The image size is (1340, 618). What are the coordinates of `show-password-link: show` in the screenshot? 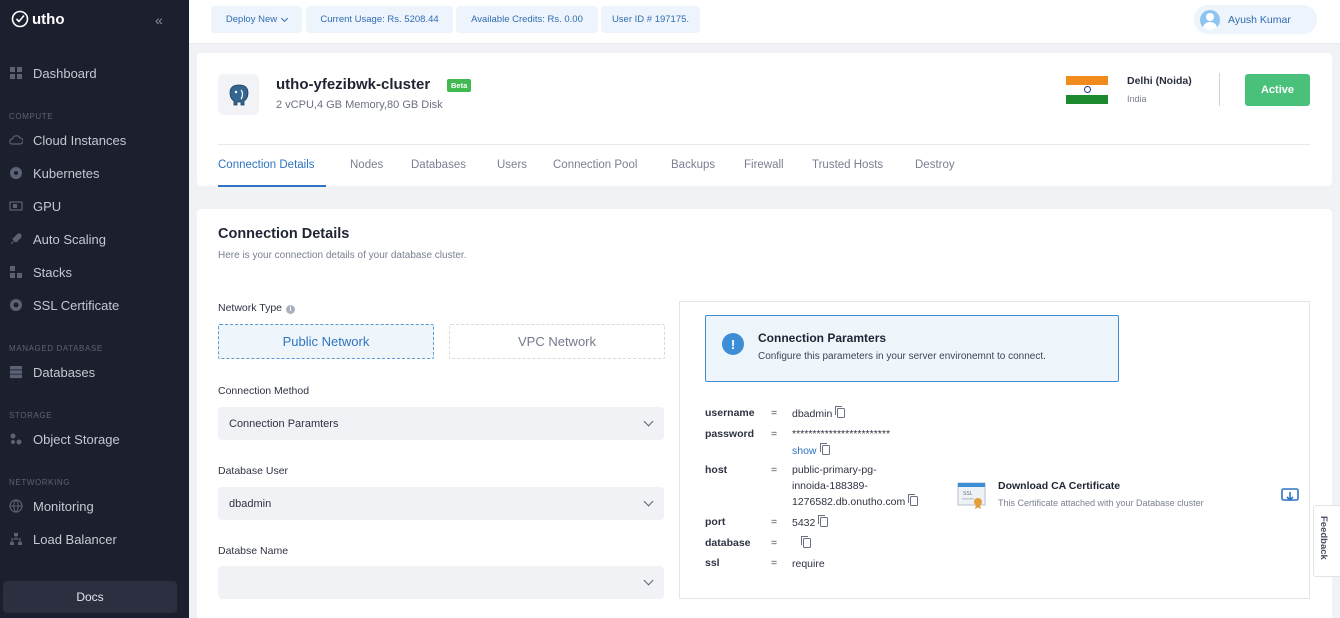 It's located at (811, 450).